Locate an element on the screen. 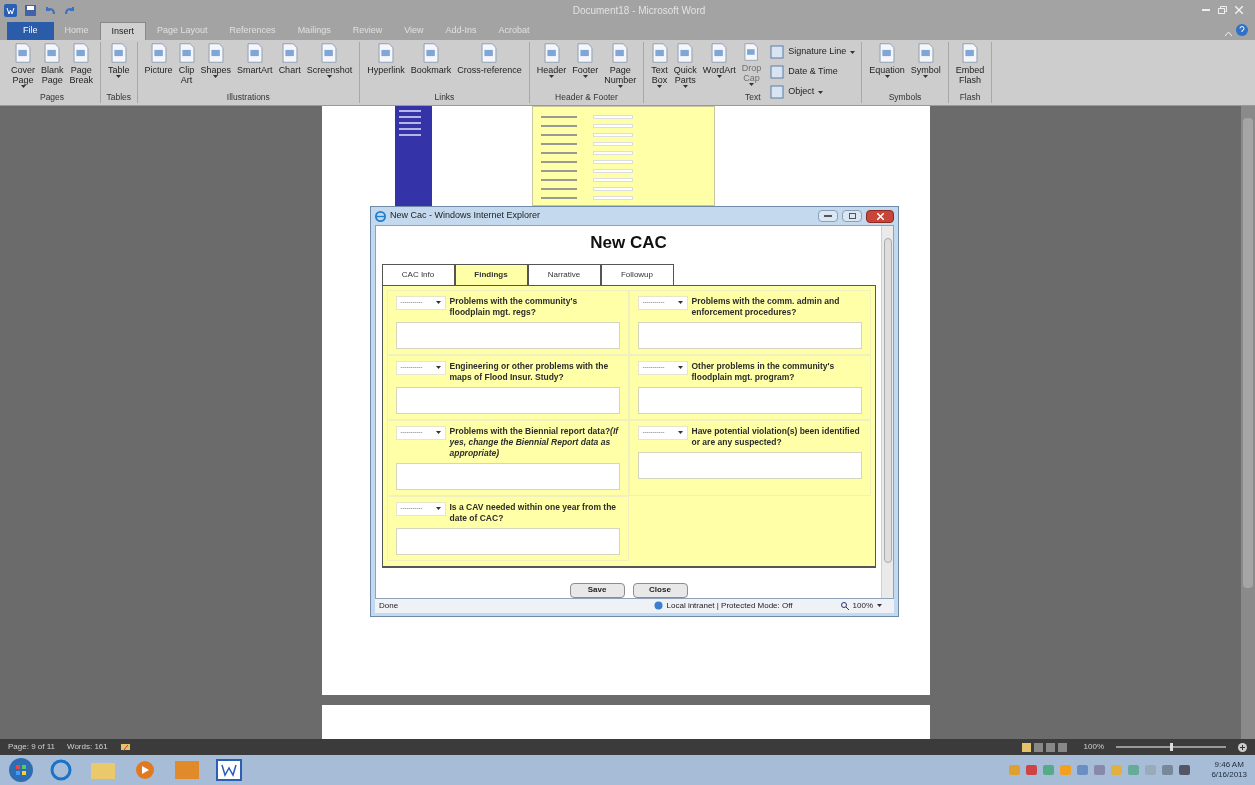 This screenshot has height=785, width=1255. ribbon-button: Text Box is located at coordinates (659, 65).